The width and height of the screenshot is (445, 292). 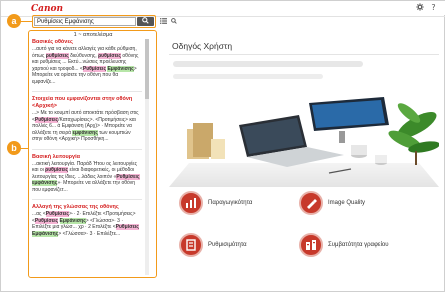 I want to click on result-title-link: Αλλαγή της γλώσσας της οθόνης, so click(x=87, y=207).